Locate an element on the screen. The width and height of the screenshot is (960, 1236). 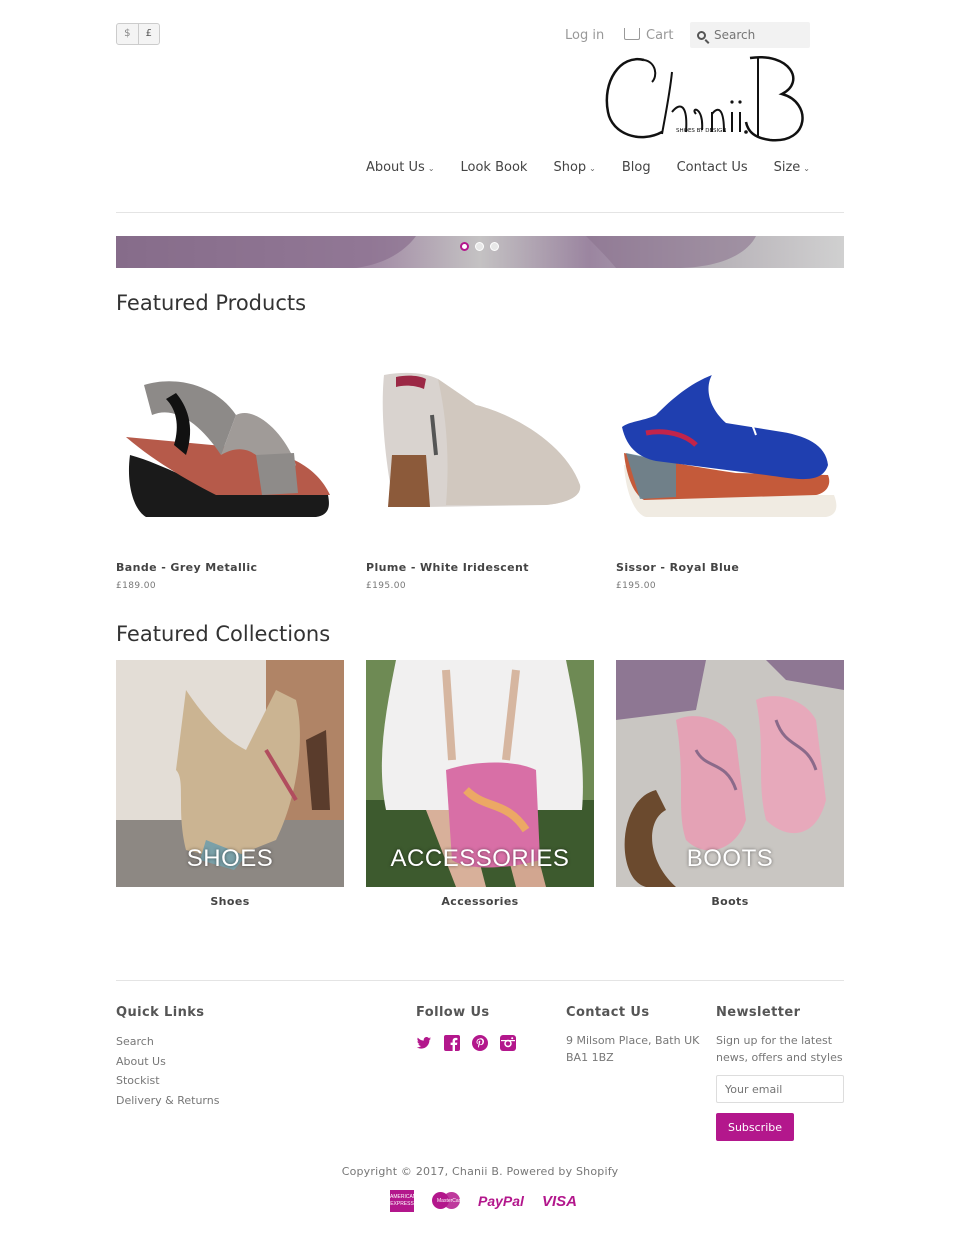
currency-switcher: $ £ is located at coordinates (138, 34).